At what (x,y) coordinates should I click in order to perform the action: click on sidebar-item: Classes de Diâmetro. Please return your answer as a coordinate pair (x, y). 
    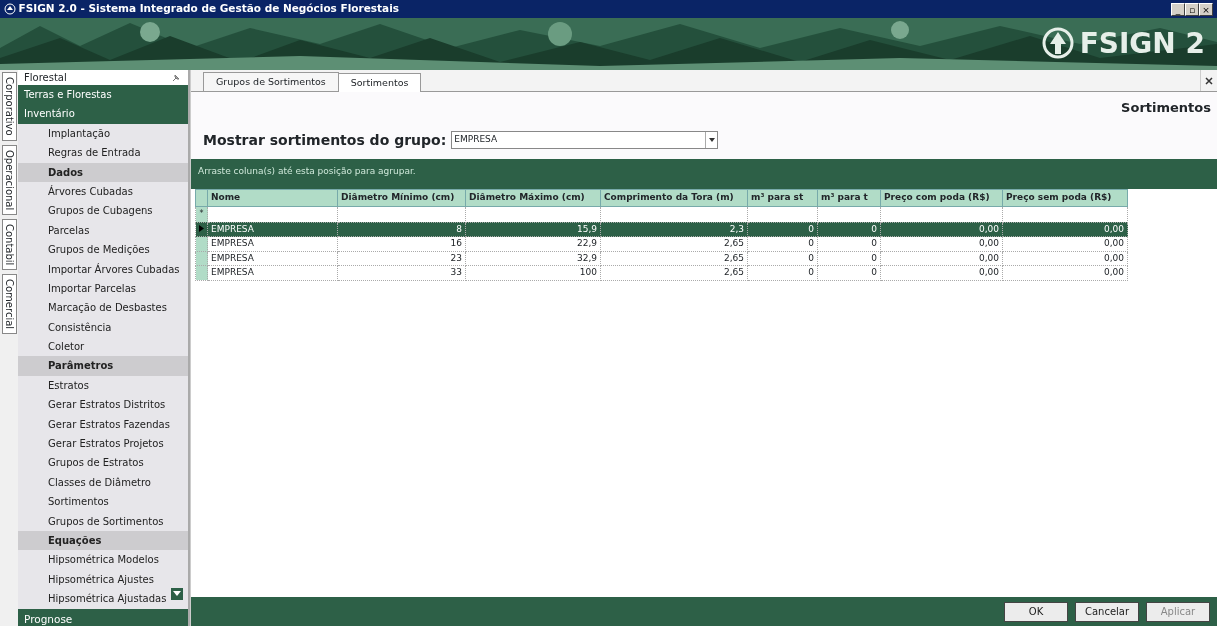
    Looking at the image, I should click on (103, 482).